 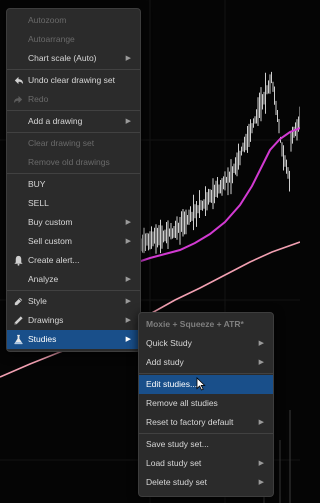 I want to click on mouse-pointer-icon, so click(x=201, y=384).